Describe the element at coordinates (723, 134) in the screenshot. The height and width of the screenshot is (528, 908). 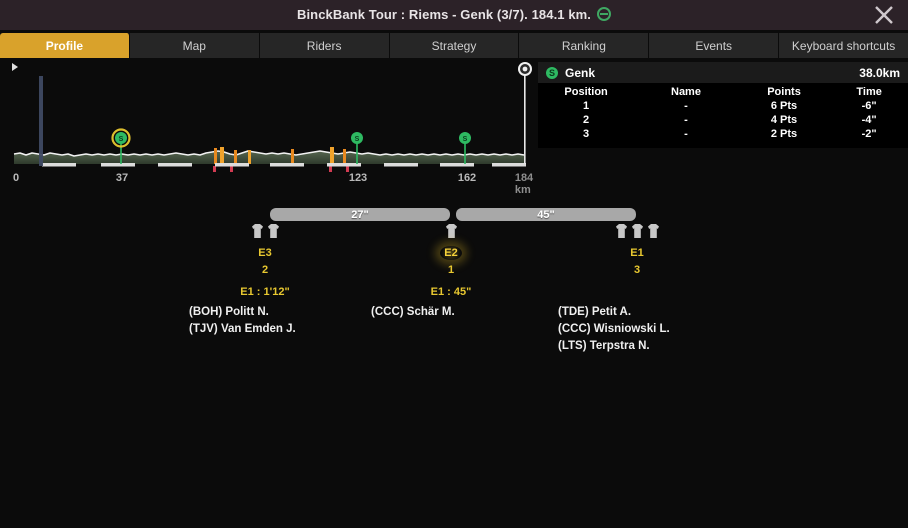
I see `table-row: 3 - 2 Pts -2"` at that location.